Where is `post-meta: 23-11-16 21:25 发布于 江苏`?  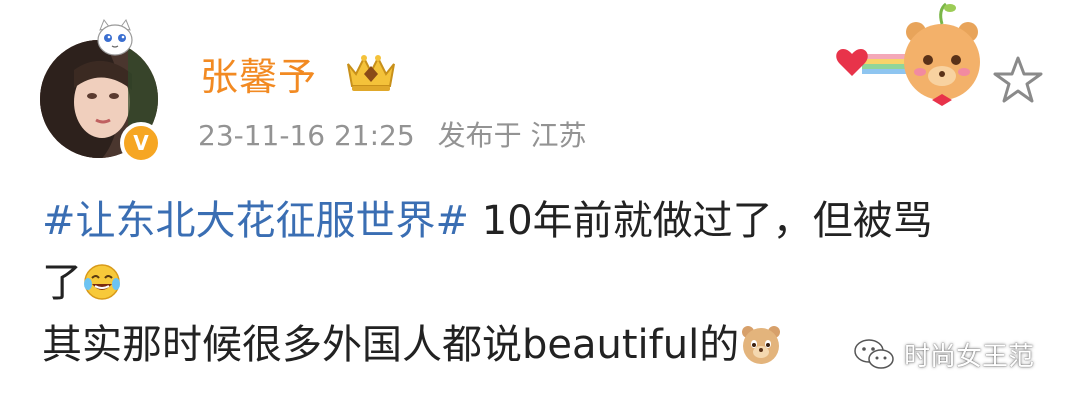
post-meta: 23-11-16 21:25 发布于 江苏 is located at coordinates (399, 134).